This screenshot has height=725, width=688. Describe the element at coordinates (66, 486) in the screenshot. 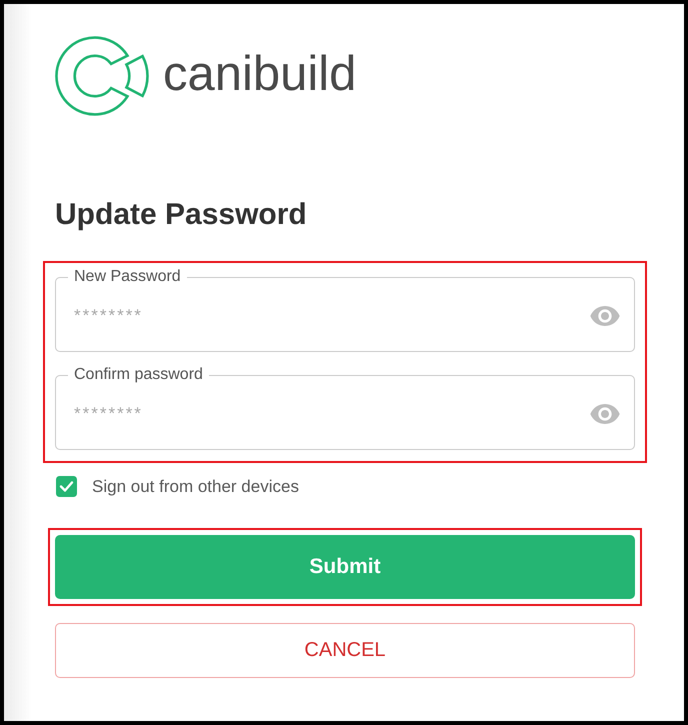

I see `checkbox` at that location.